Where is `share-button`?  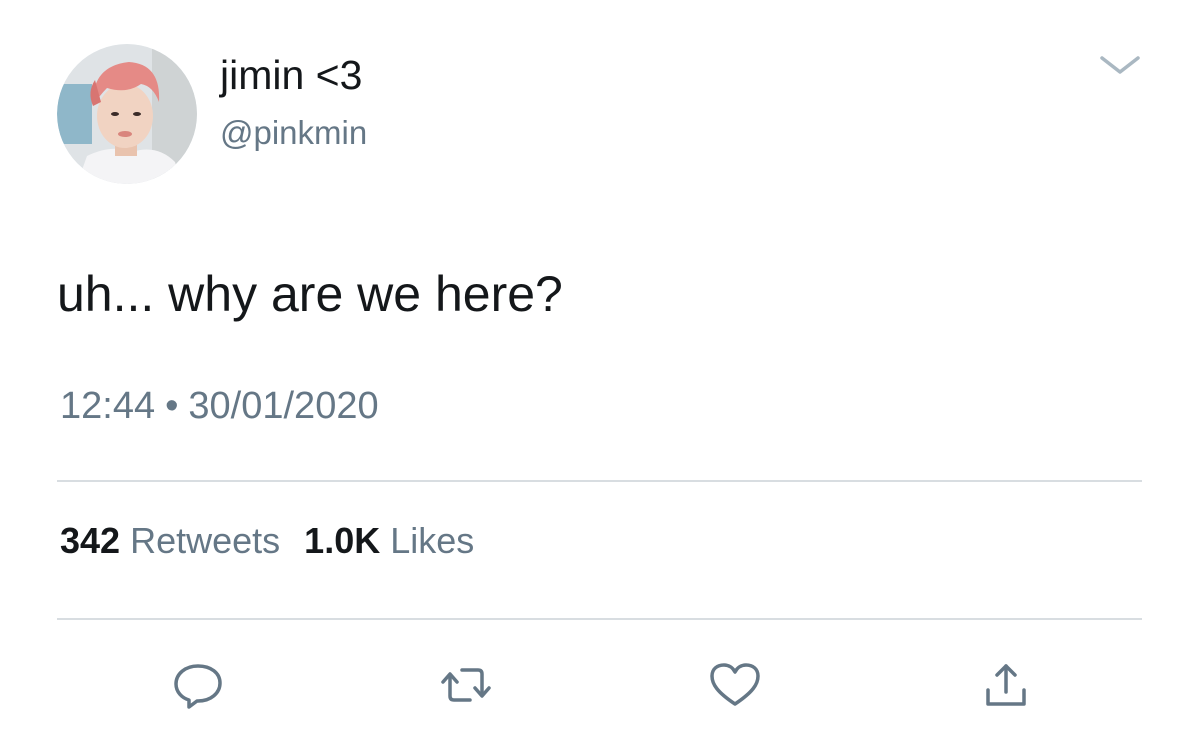 share-button is located at coordinates (1006, 685).